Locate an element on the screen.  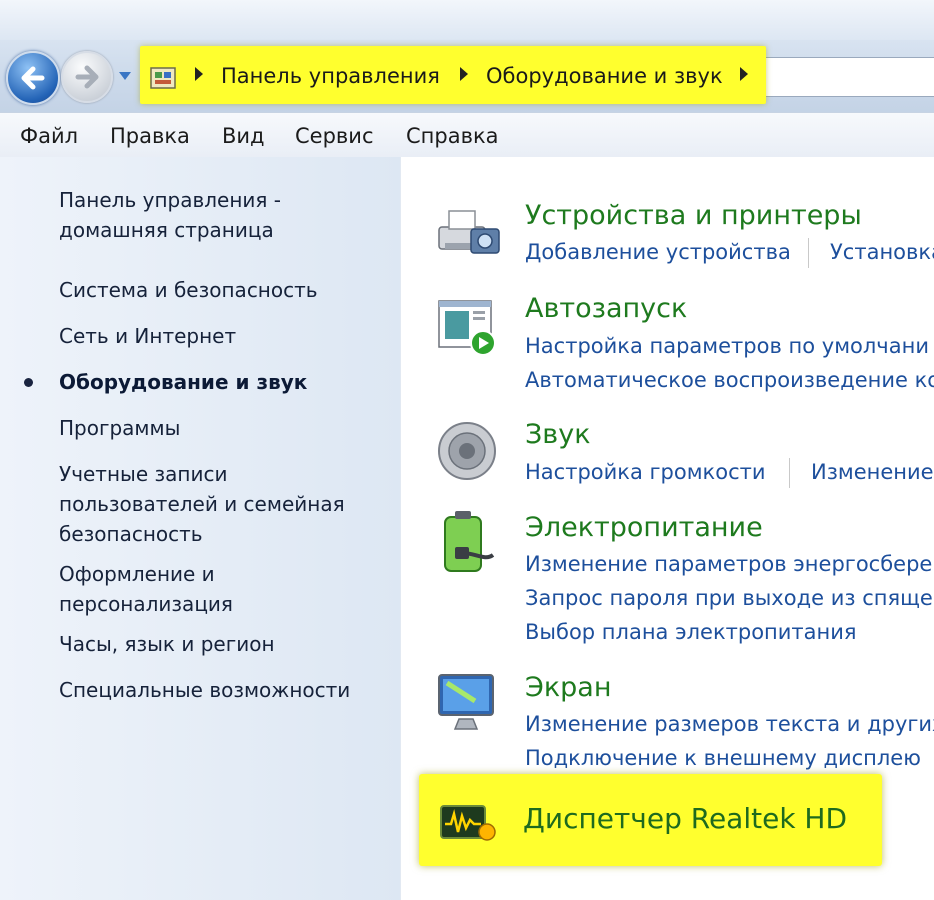
sidebar-item-clock-region: Часы, язык и регион is located at coordinates (167, 644).